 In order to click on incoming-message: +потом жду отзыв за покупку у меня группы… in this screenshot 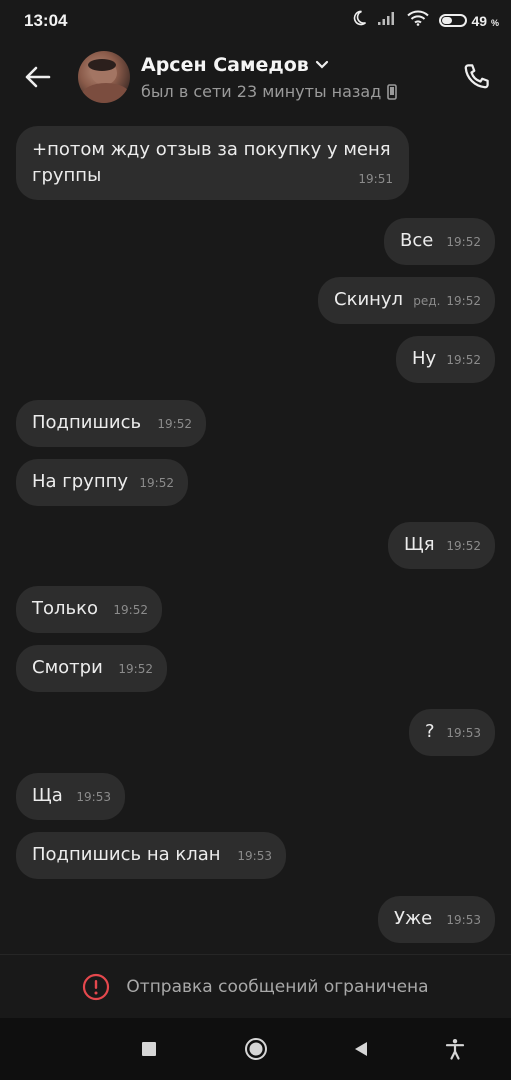, I will do `click(212, 163)`.